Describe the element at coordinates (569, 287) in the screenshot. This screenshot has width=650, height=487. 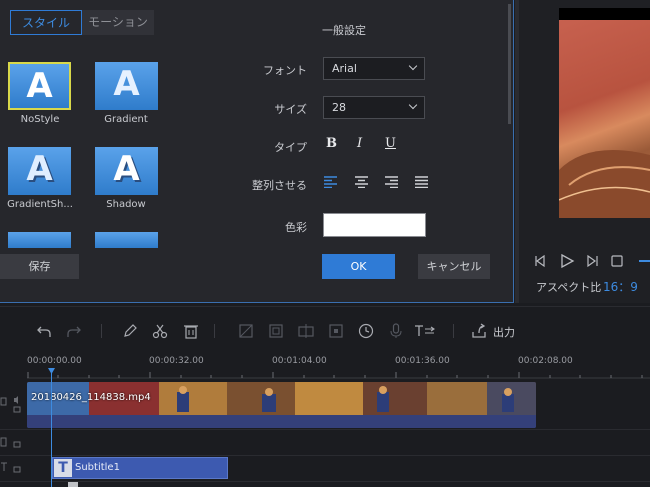
I see `aspect-label: アスペクト比` at that location.